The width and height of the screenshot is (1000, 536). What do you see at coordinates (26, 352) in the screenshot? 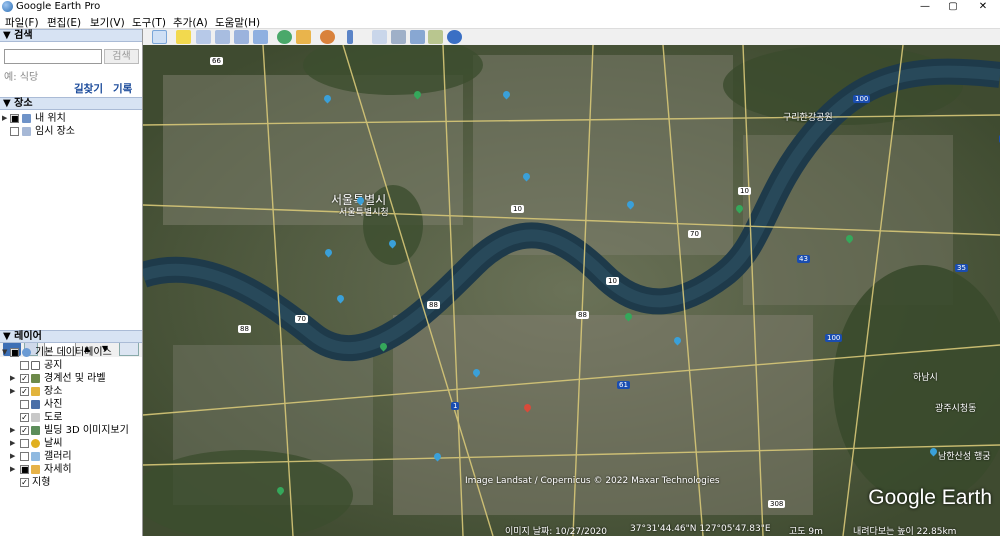
I see `database-icon` at bounding box center [26, 352].